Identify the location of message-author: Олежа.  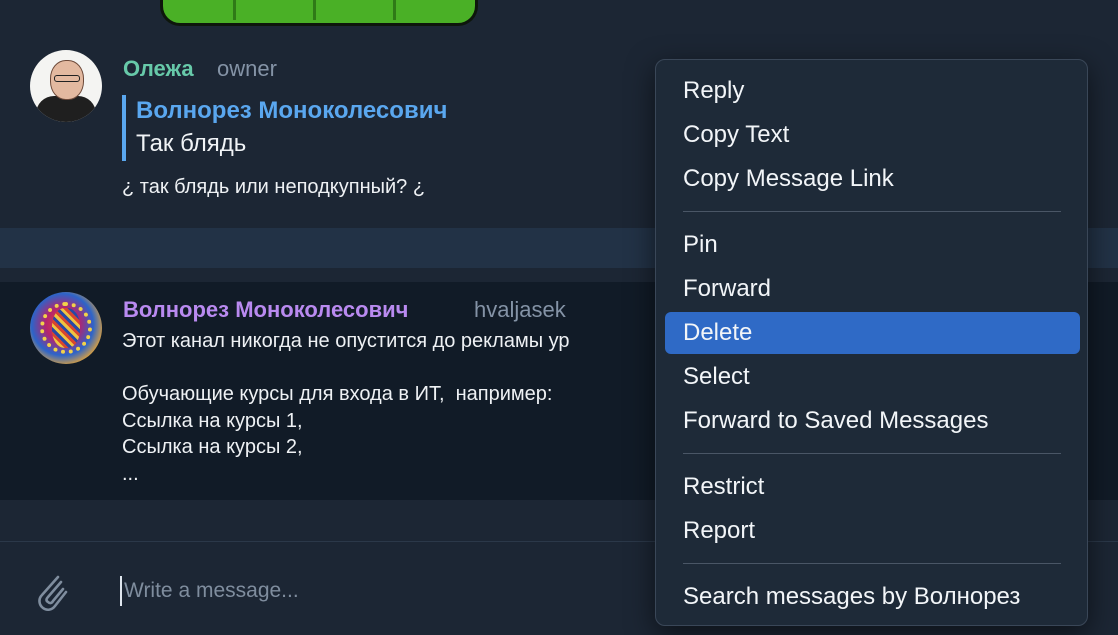
(158, 69).